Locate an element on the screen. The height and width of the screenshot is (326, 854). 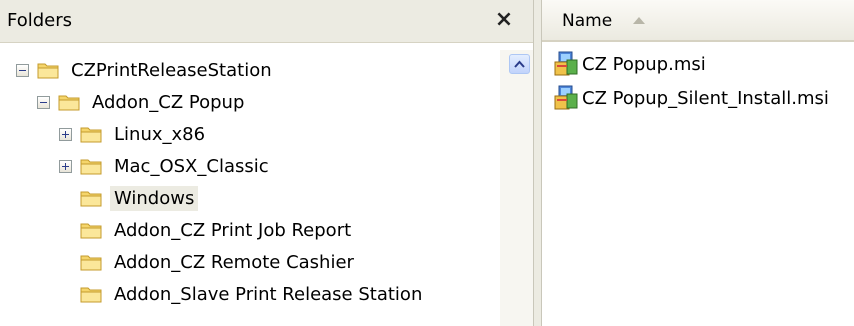
tree-node-label: Addon_CZ Remote Cashier is located at coordinates (234, 262).